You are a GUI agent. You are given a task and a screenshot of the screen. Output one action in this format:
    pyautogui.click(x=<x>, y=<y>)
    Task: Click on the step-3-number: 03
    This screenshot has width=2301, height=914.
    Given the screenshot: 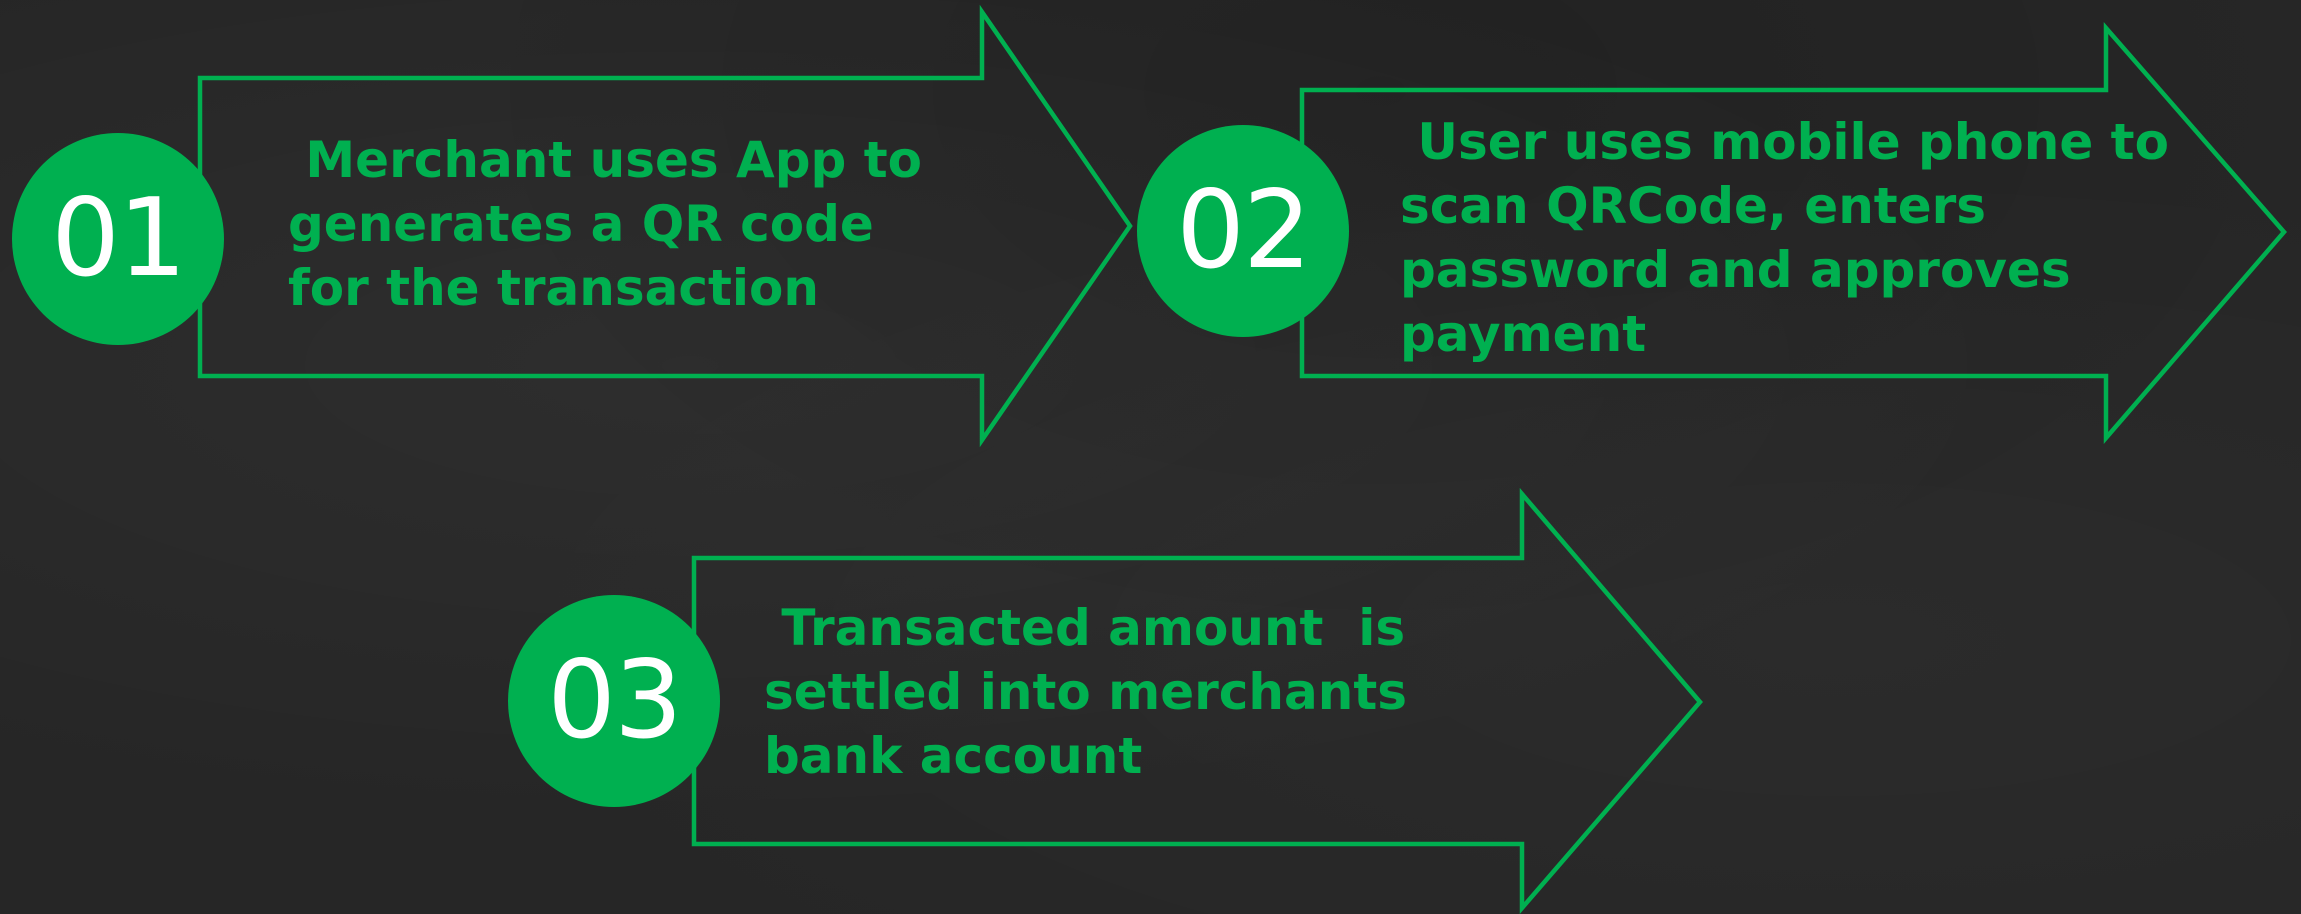 What is the action you would take?
    pyautogui.click(x=614, y=700)
    